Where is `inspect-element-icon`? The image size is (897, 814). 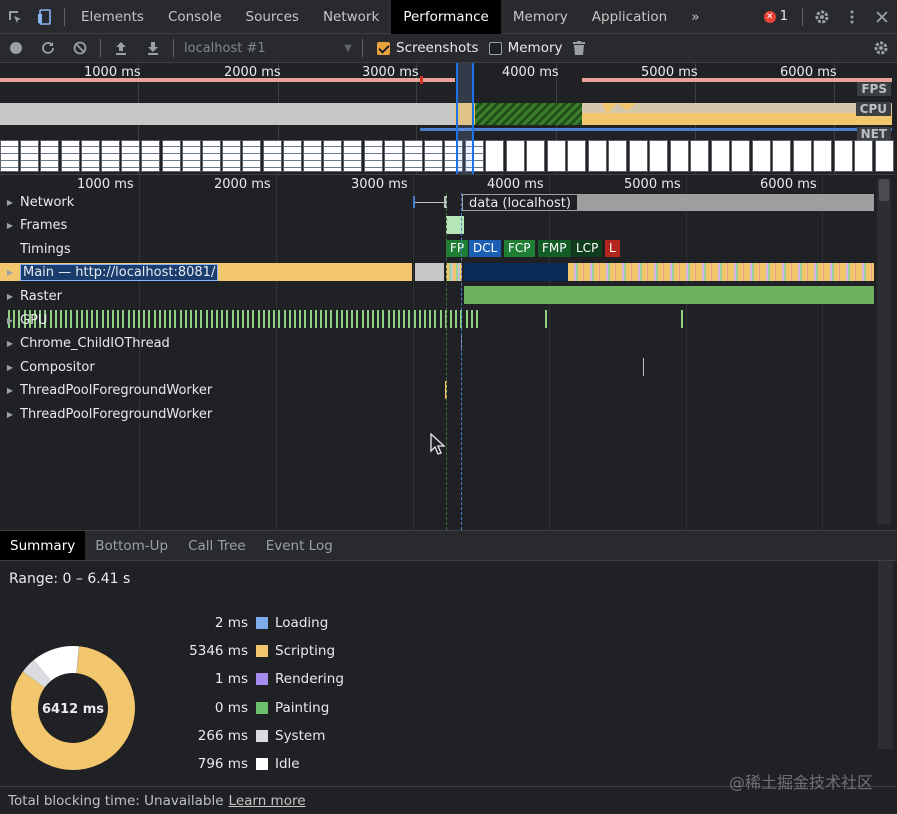
inspect-element-icon is located at coordinates (15, 17).